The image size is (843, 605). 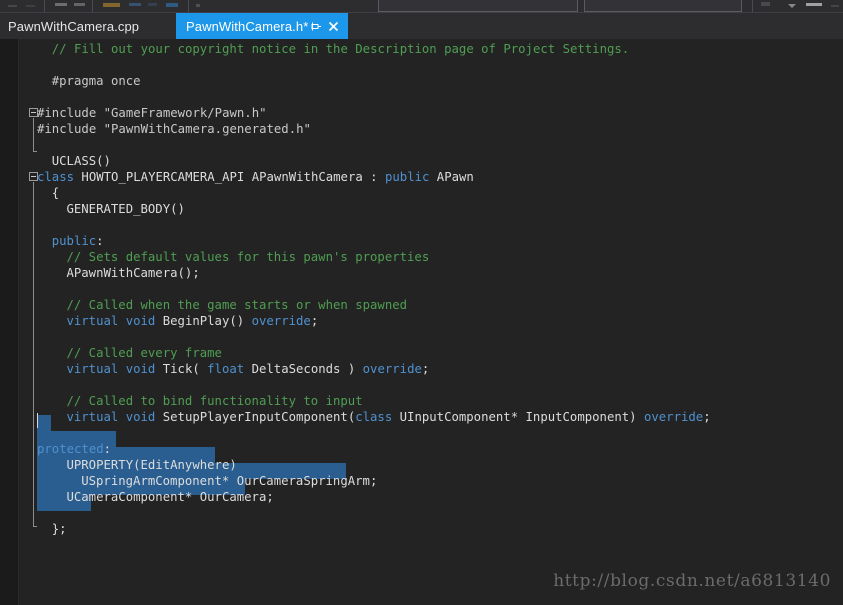 I want to click on code-line: virtual void BeginPlay() override;, so click(x=177, y=321).